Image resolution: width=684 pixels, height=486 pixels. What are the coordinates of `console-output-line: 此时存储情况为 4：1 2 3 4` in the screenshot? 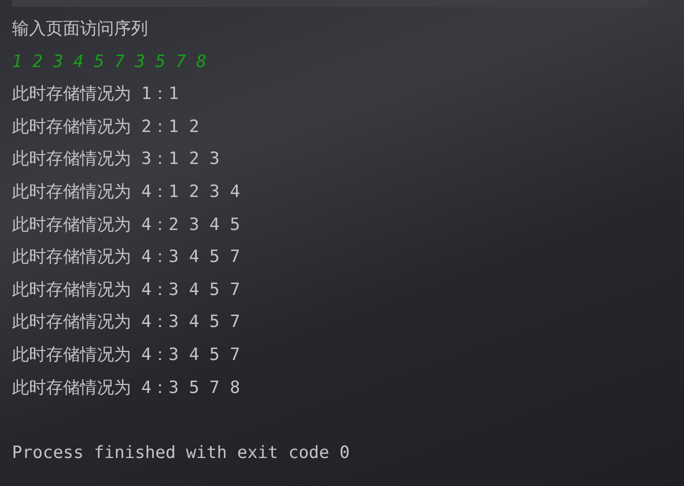 It's located at (127, 192).